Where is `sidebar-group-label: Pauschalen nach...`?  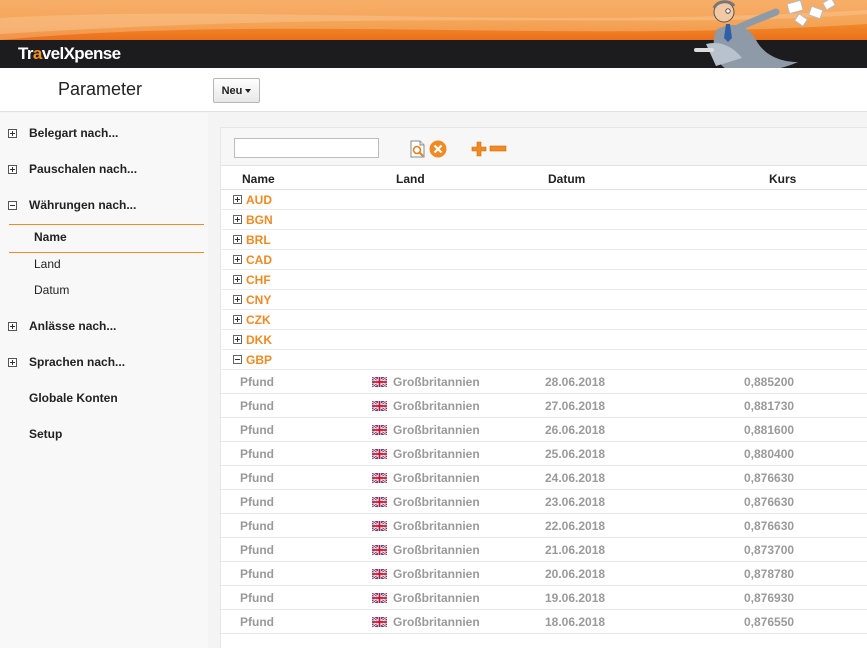 sidebar-group-label: Pauschalen nach... is located at coordinates (83, 169).